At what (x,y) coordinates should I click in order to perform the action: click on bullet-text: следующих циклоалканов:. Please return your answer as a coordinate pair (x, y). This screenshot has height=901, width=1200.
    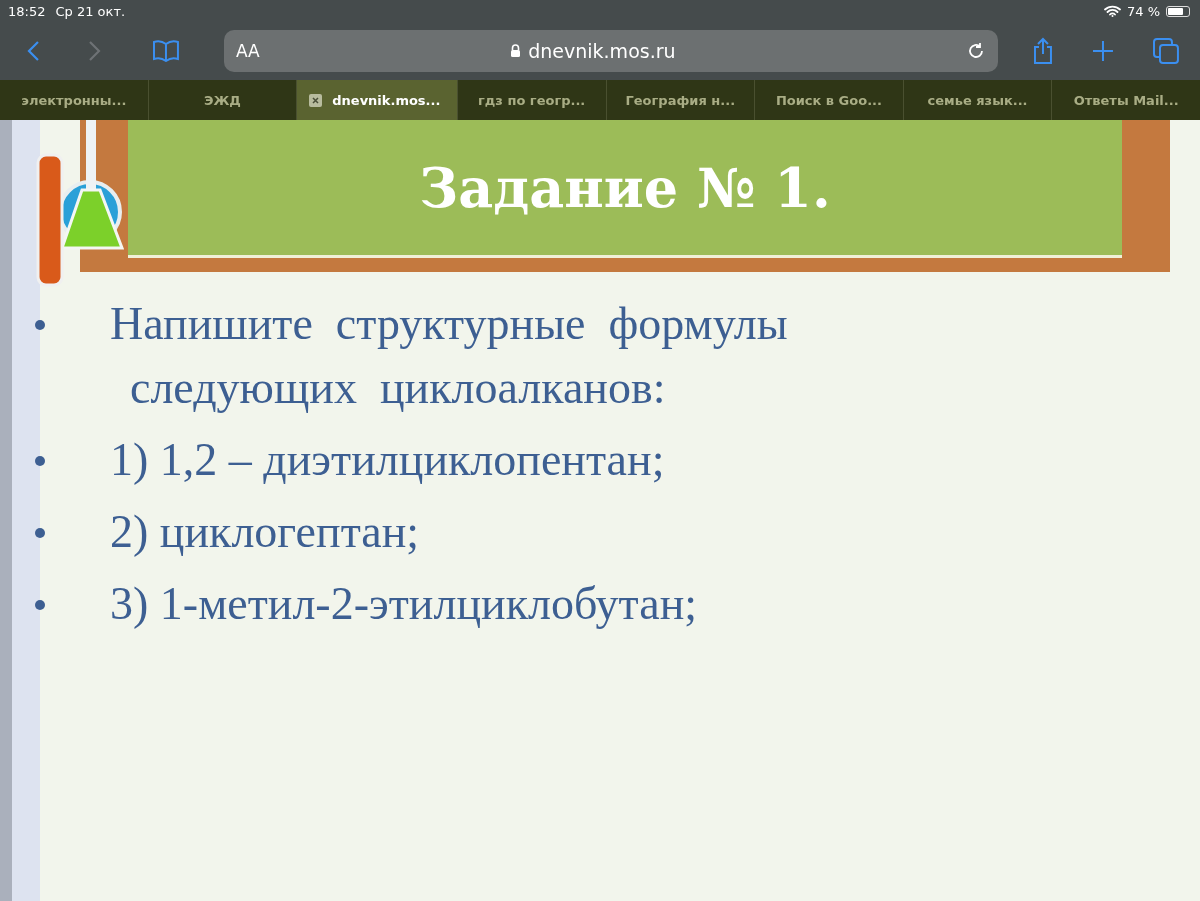
    Looking at the image, I should click on (398, 388).